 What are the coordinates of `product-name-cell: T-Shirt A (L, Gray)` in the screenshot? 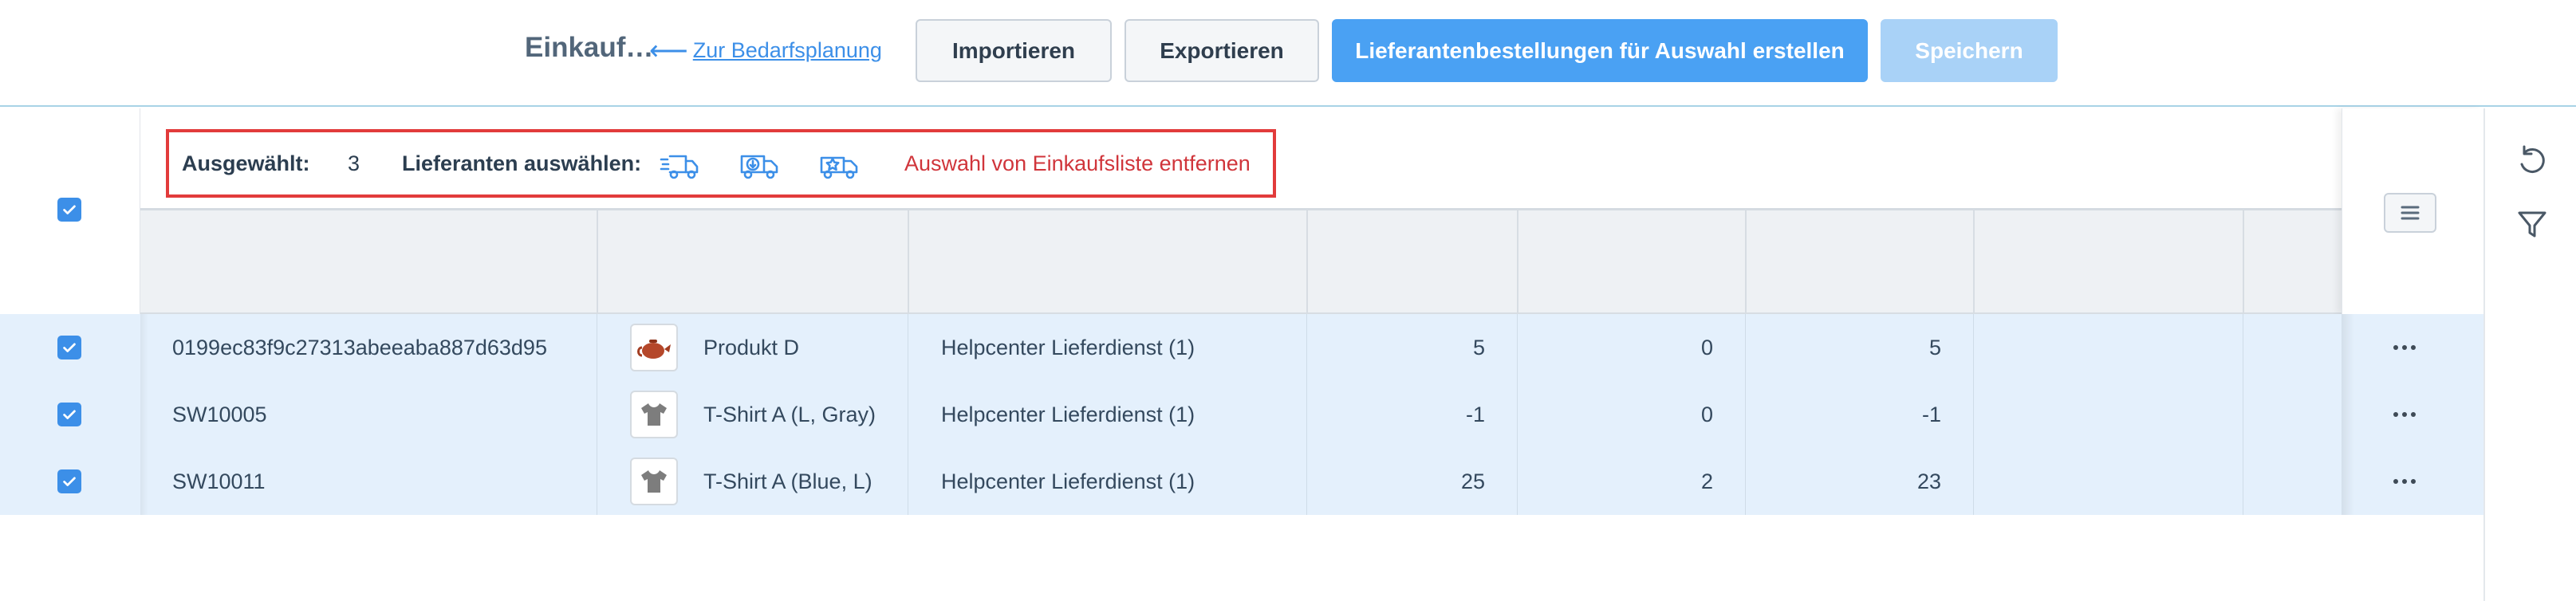 It's located at (789, 414).